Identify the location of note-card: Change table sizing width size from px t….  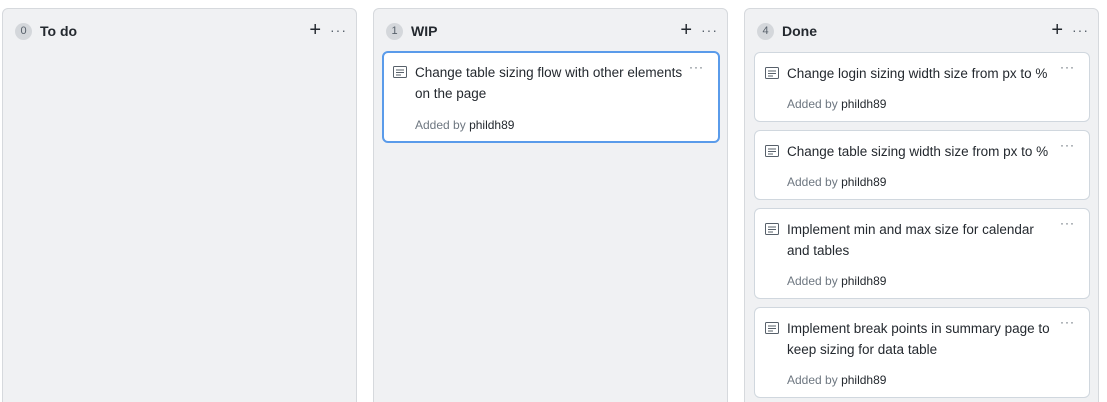
(922, 165).